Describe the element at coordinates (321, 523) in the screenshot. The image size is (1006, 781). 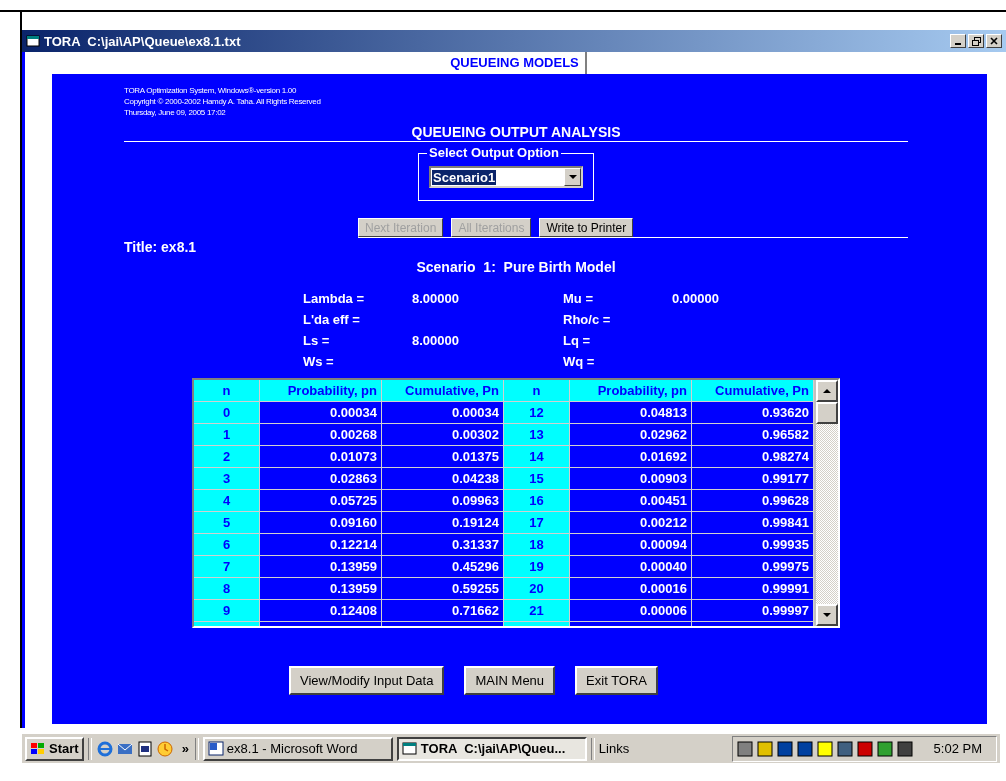
I see `table-cell: 0.09160` at that location.